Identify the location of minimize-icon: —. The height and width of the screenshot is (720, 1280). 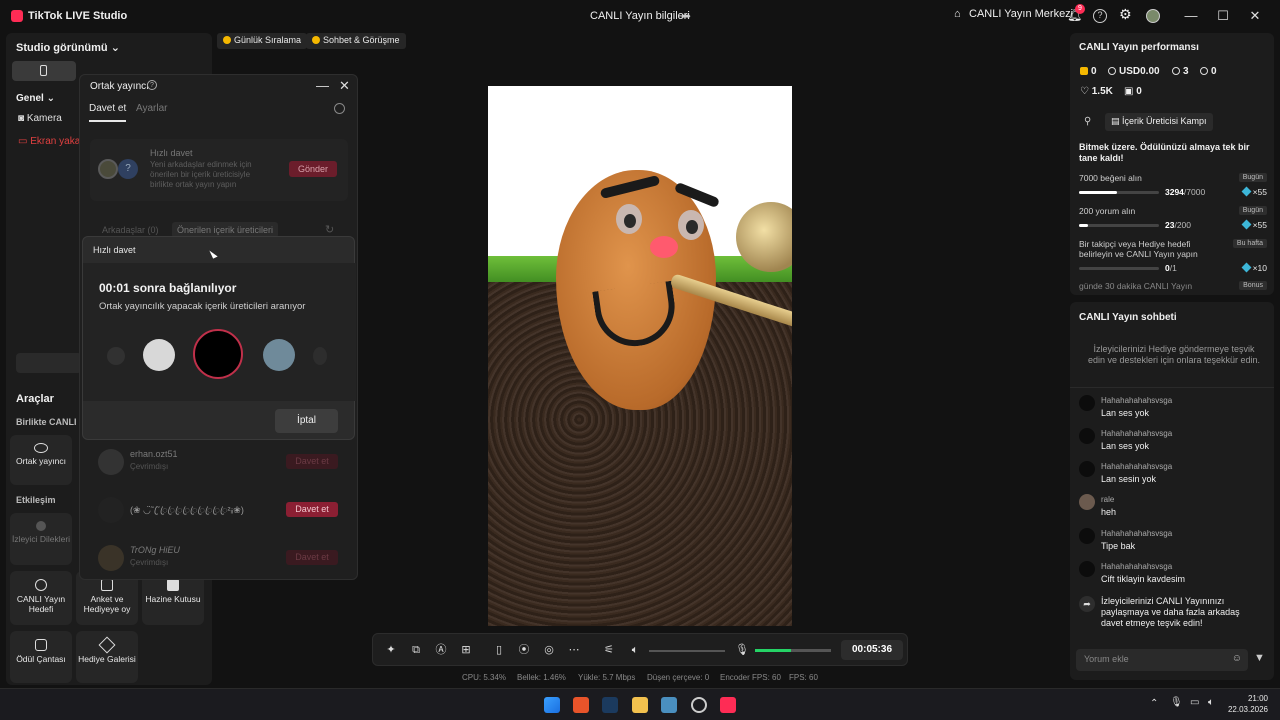
(1191, 16).